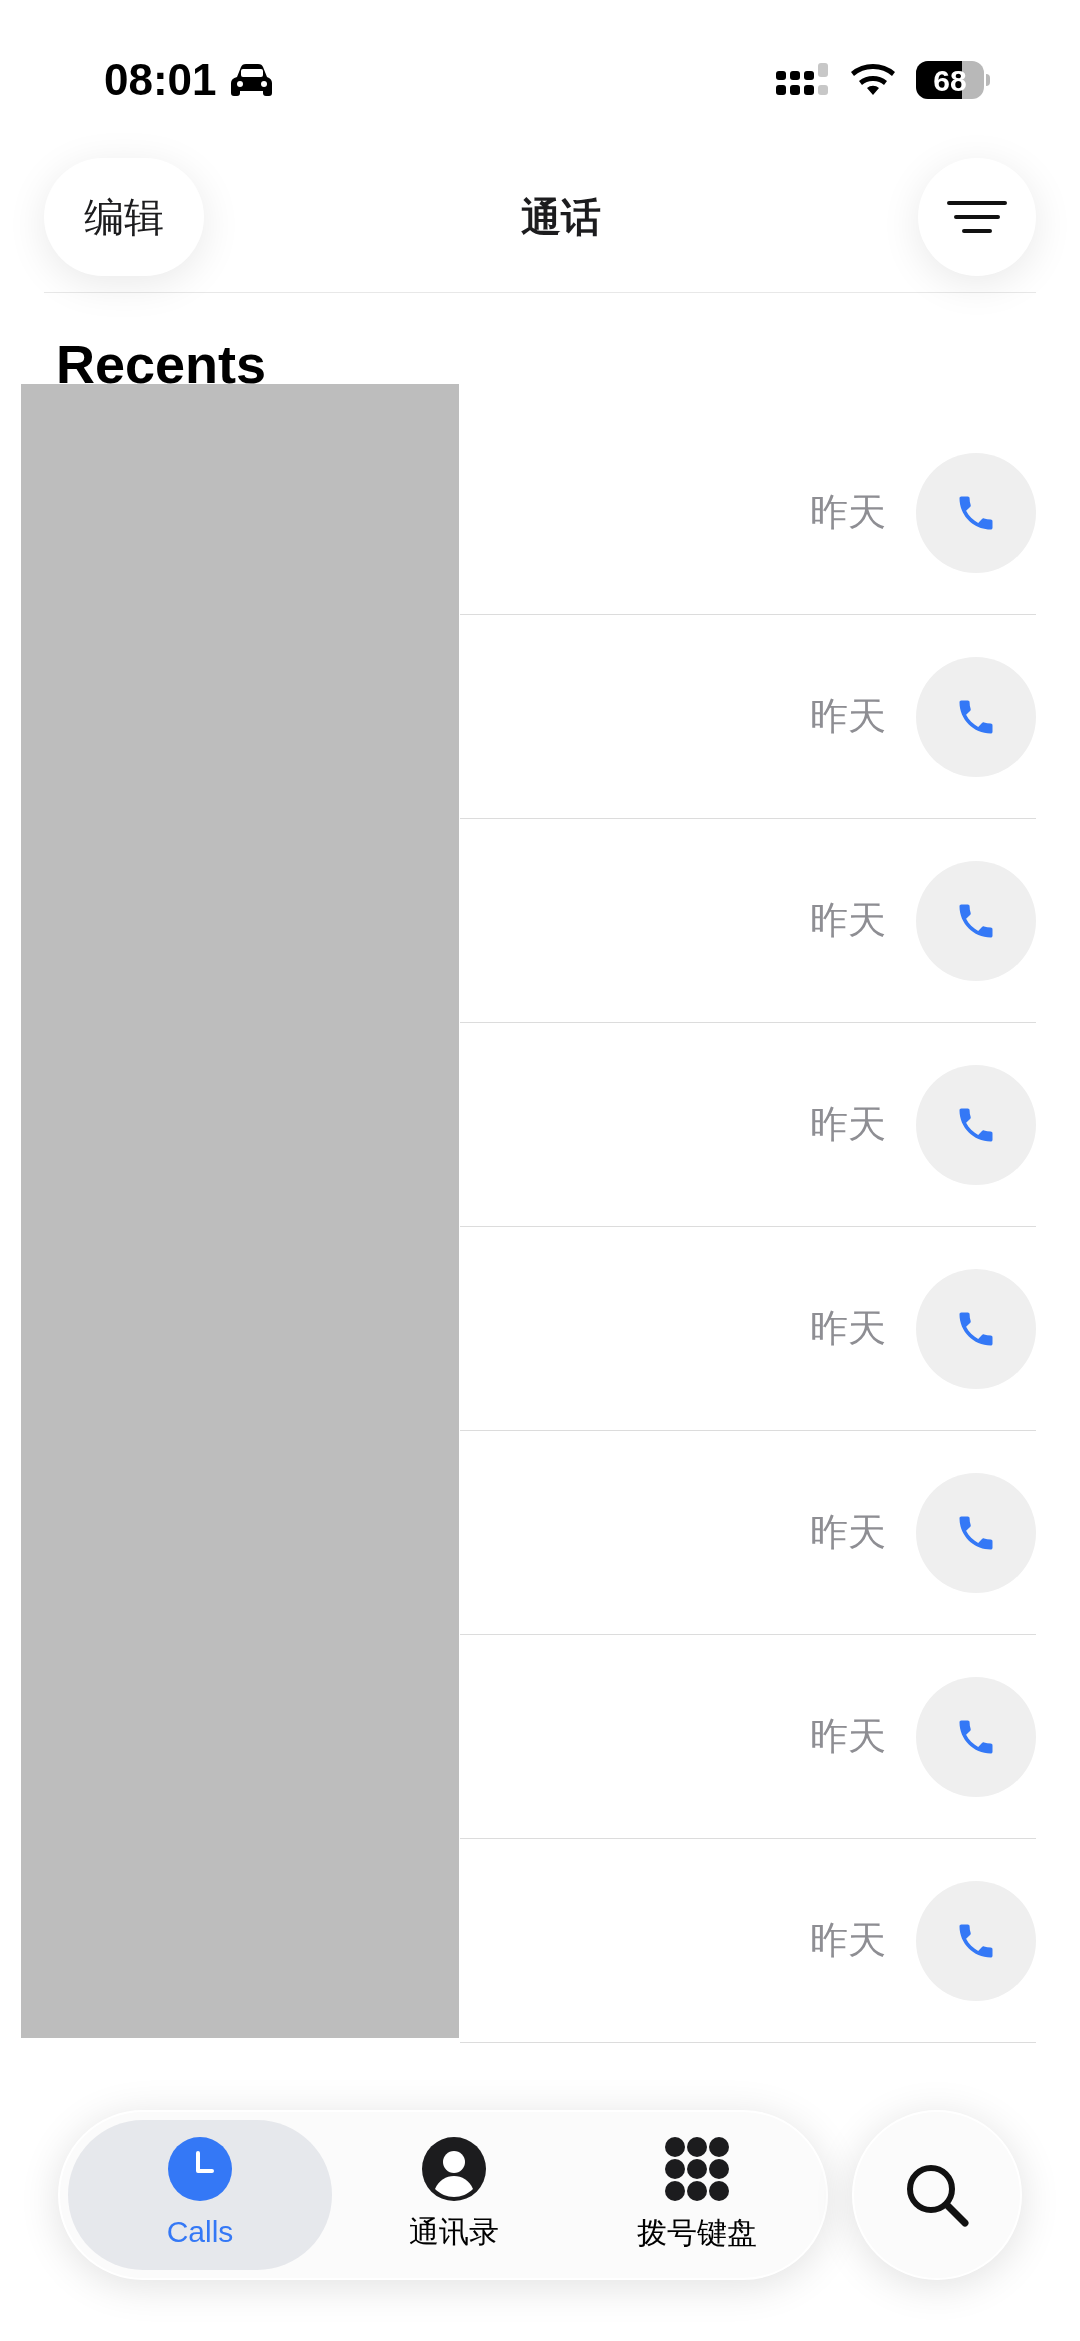 The height and width of the screenshot is (2341, 1080). I want to click on tab: 通讯录, so click(453, 2195).